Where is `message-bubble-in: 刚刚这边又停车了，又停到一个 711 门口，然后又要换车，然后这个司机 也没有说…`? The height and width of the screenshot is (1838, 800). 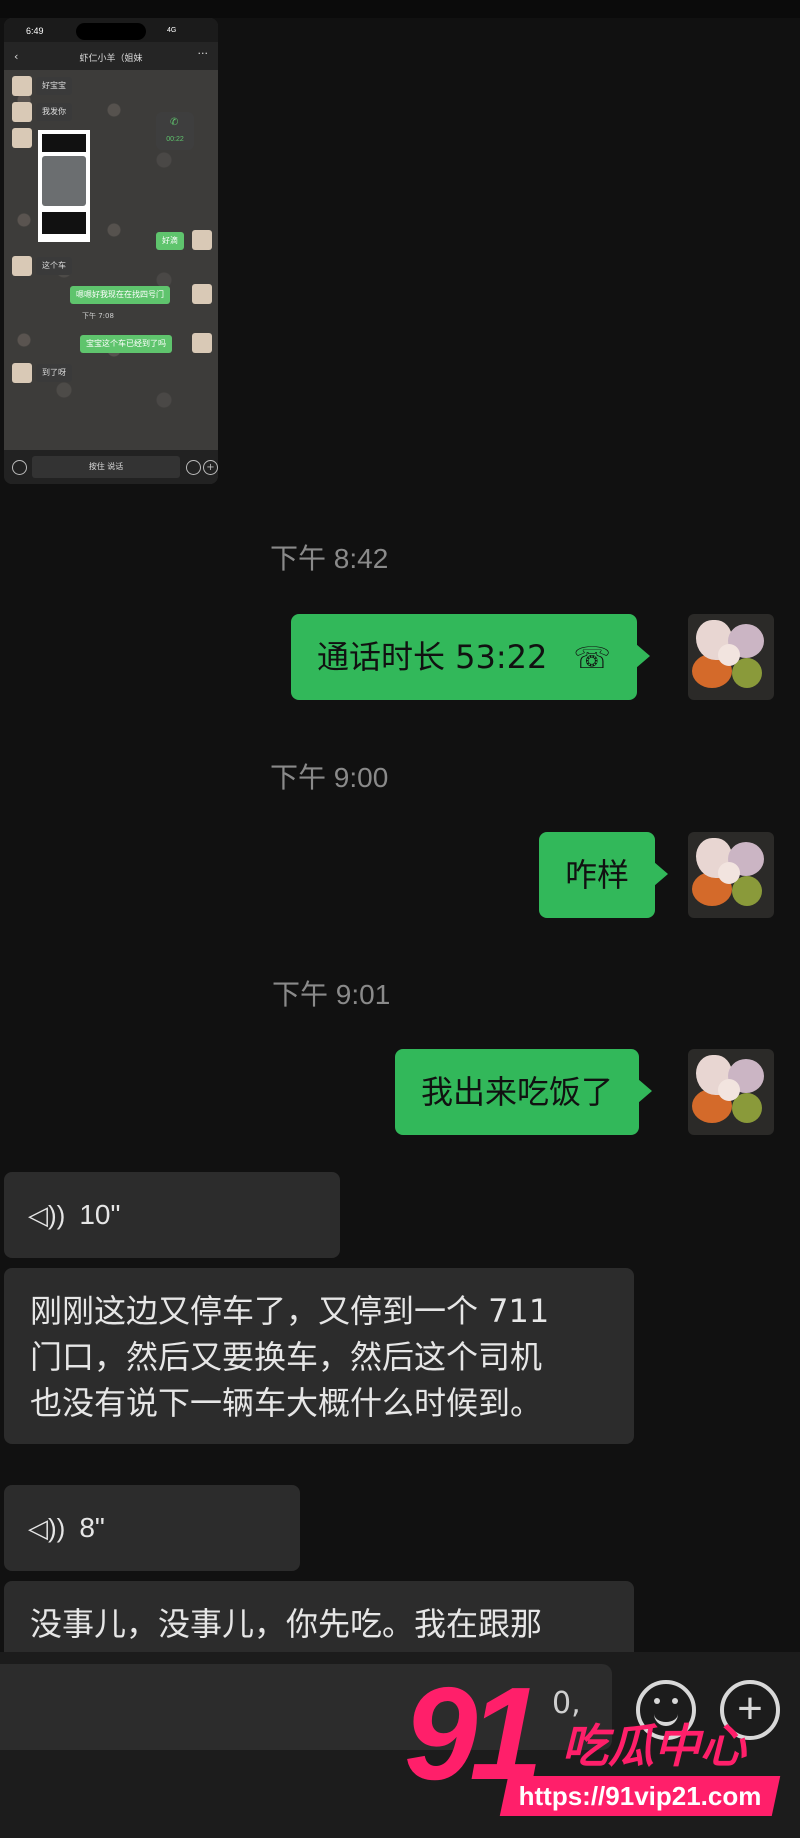
message-bubble-in: 刚刚这边又停车了，又停到一个 711 门口，然后又要换车，然后这个司机 也没有说… is located at coordinates (319, 1356).